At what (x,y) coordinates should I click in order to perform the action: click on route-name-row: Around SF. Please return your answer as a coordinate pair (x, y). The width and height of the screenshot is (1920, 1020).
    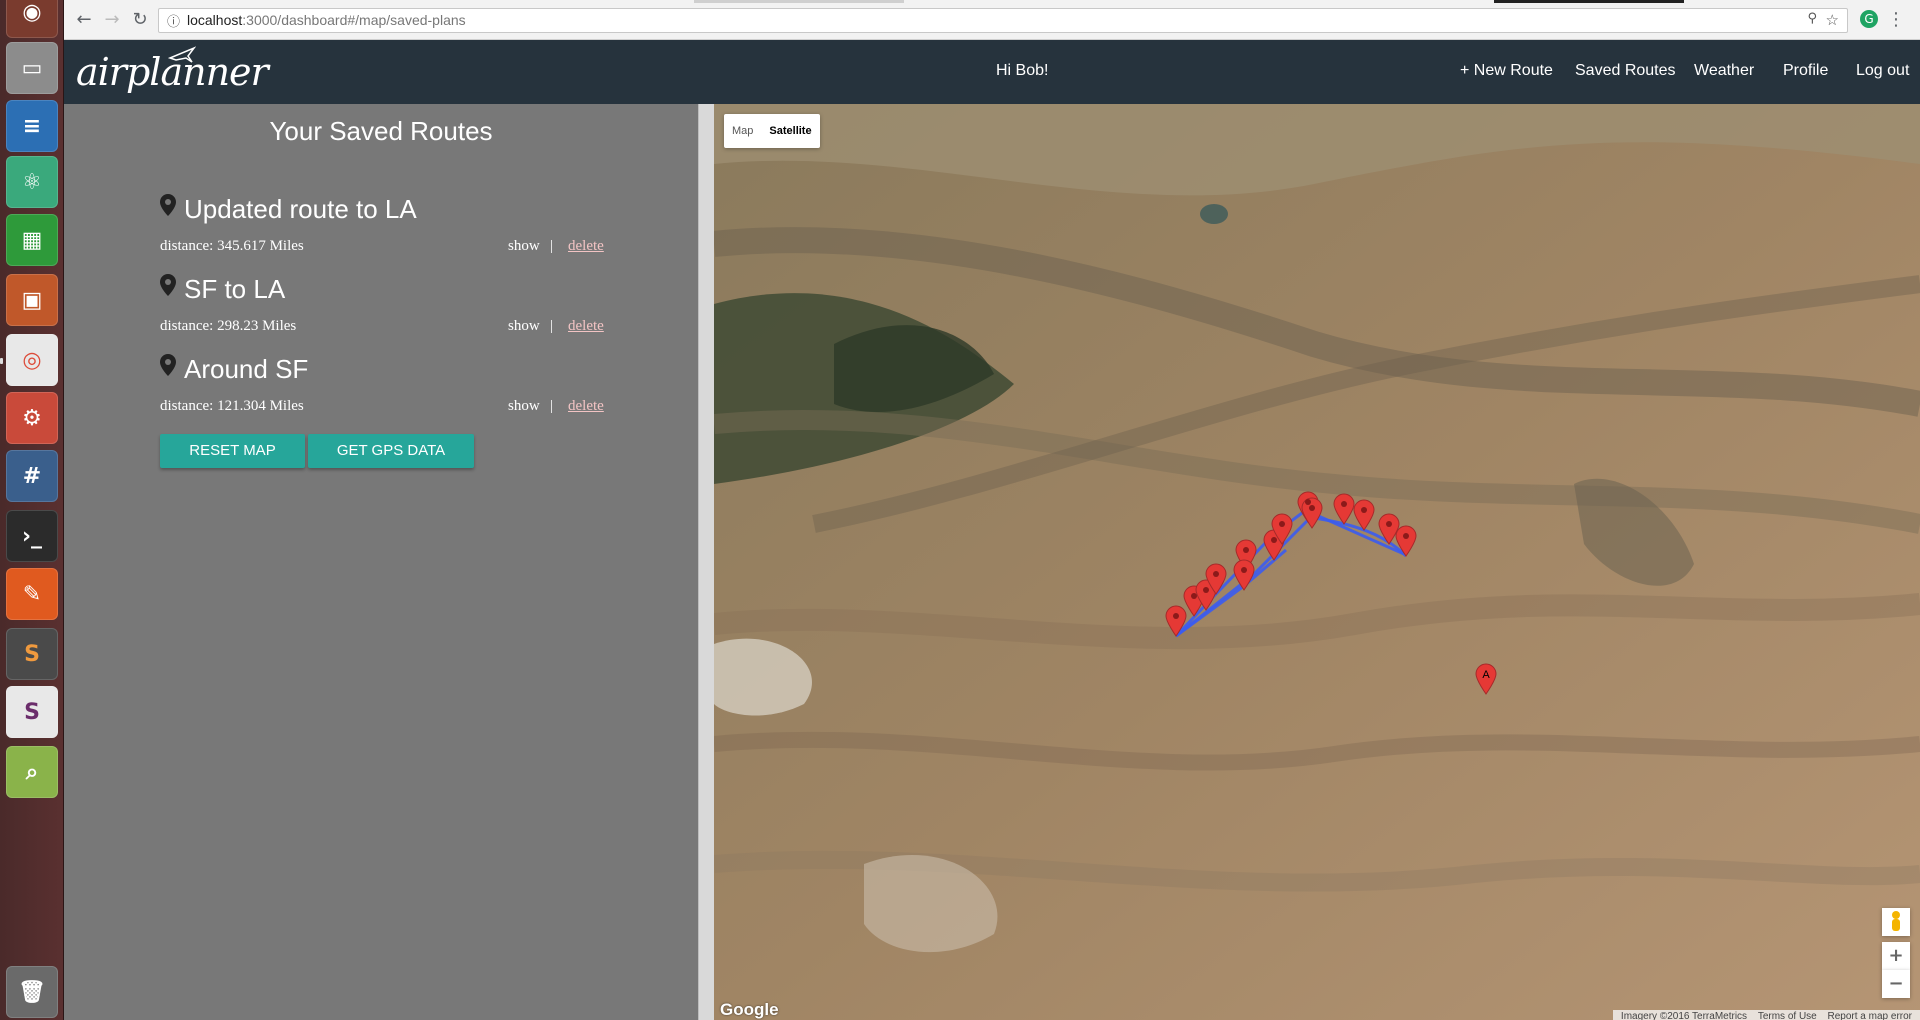
    Looking at the image, I should click on (234, 369).